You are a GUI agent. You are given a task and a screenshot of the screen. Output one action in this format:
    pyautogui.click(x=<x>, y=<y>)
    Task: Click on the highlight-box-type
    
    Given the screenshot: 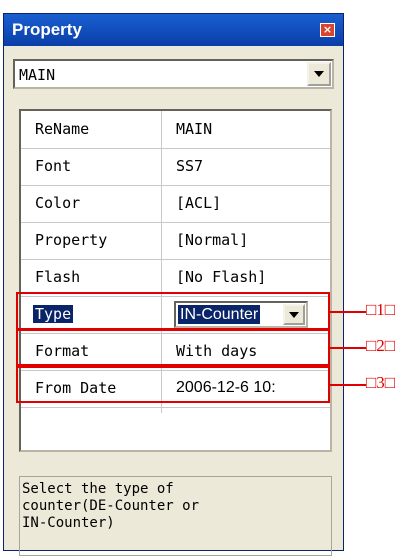 What is the action you would take?
    pyautogui.click(x=173, y=311)
    